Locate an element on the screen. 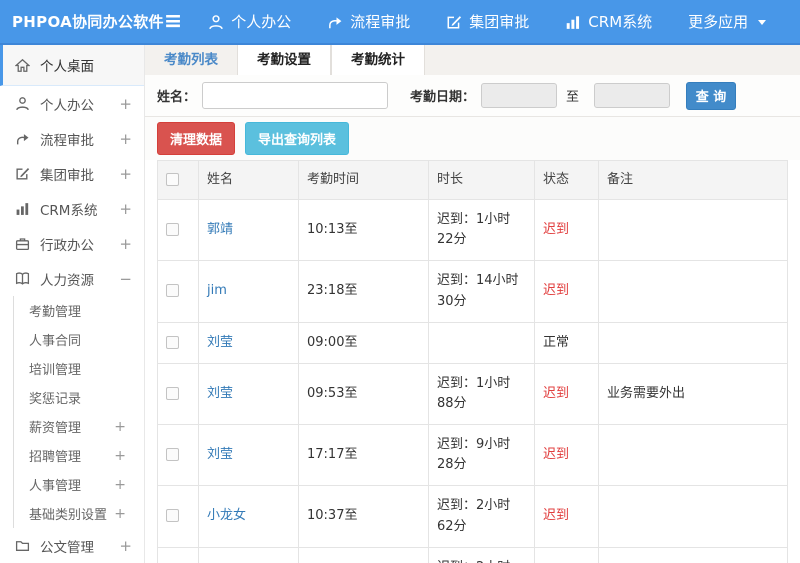 This screenshot has width=800, height=563. sidebar-item-label: 流程审批 is located at coordinates (67, 140).